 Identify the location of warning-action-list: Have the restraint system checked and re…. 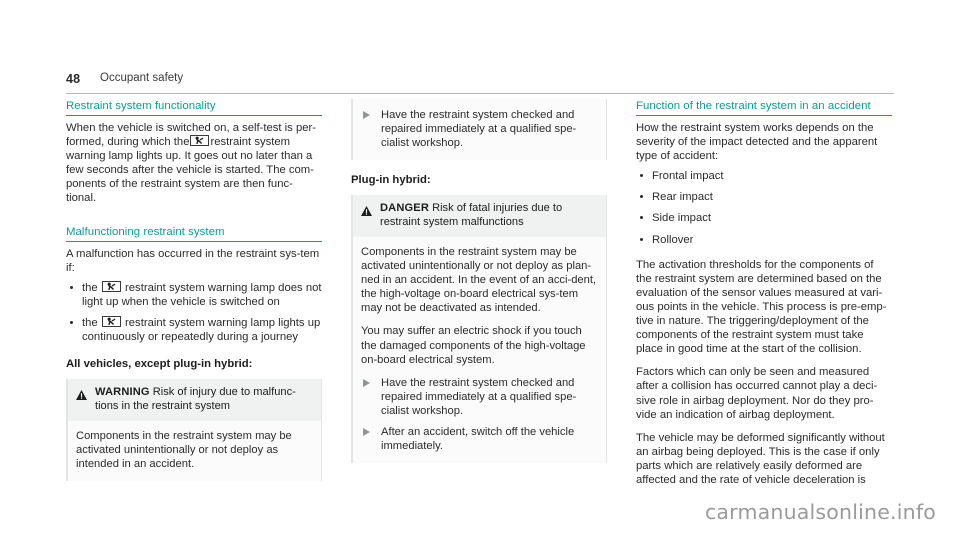
(479, 129).